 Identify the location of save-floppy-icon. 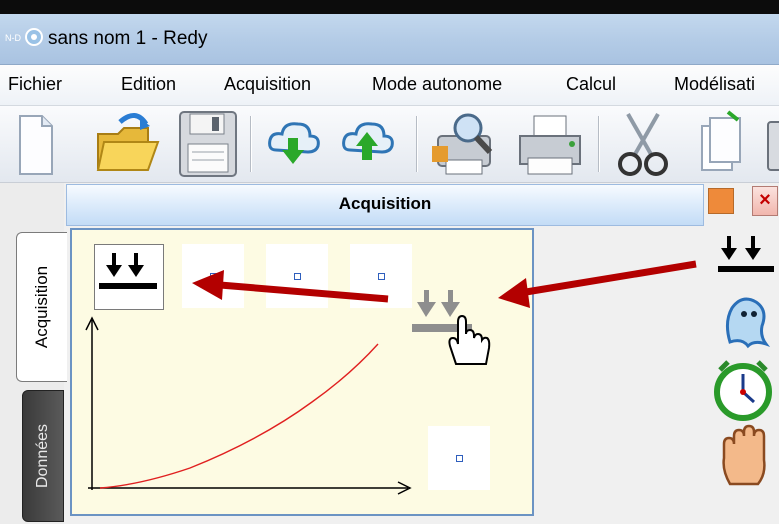
(208, 144).